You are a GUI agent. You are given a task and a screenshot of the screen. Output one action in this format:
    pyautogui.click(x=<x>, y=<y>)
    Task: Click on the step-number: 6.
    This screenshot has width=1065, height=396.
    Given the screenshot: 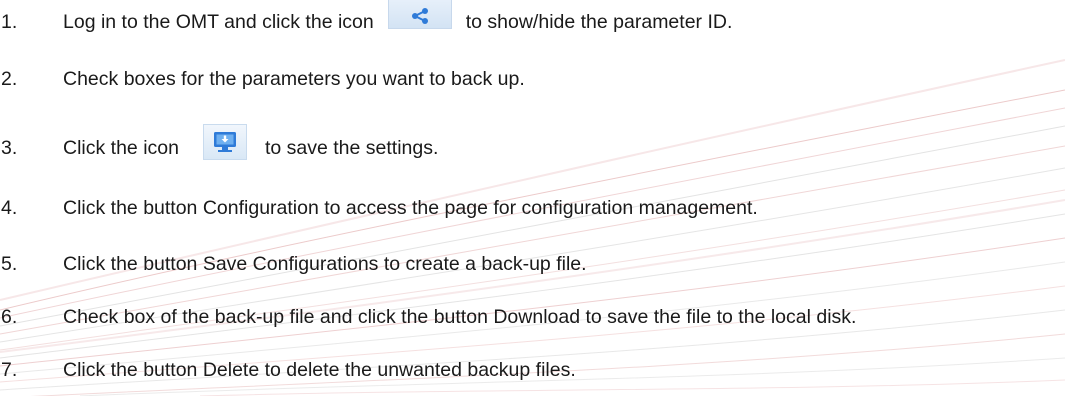 What is the action you would take?
    pyautogui.click(x=9, y=316)
    